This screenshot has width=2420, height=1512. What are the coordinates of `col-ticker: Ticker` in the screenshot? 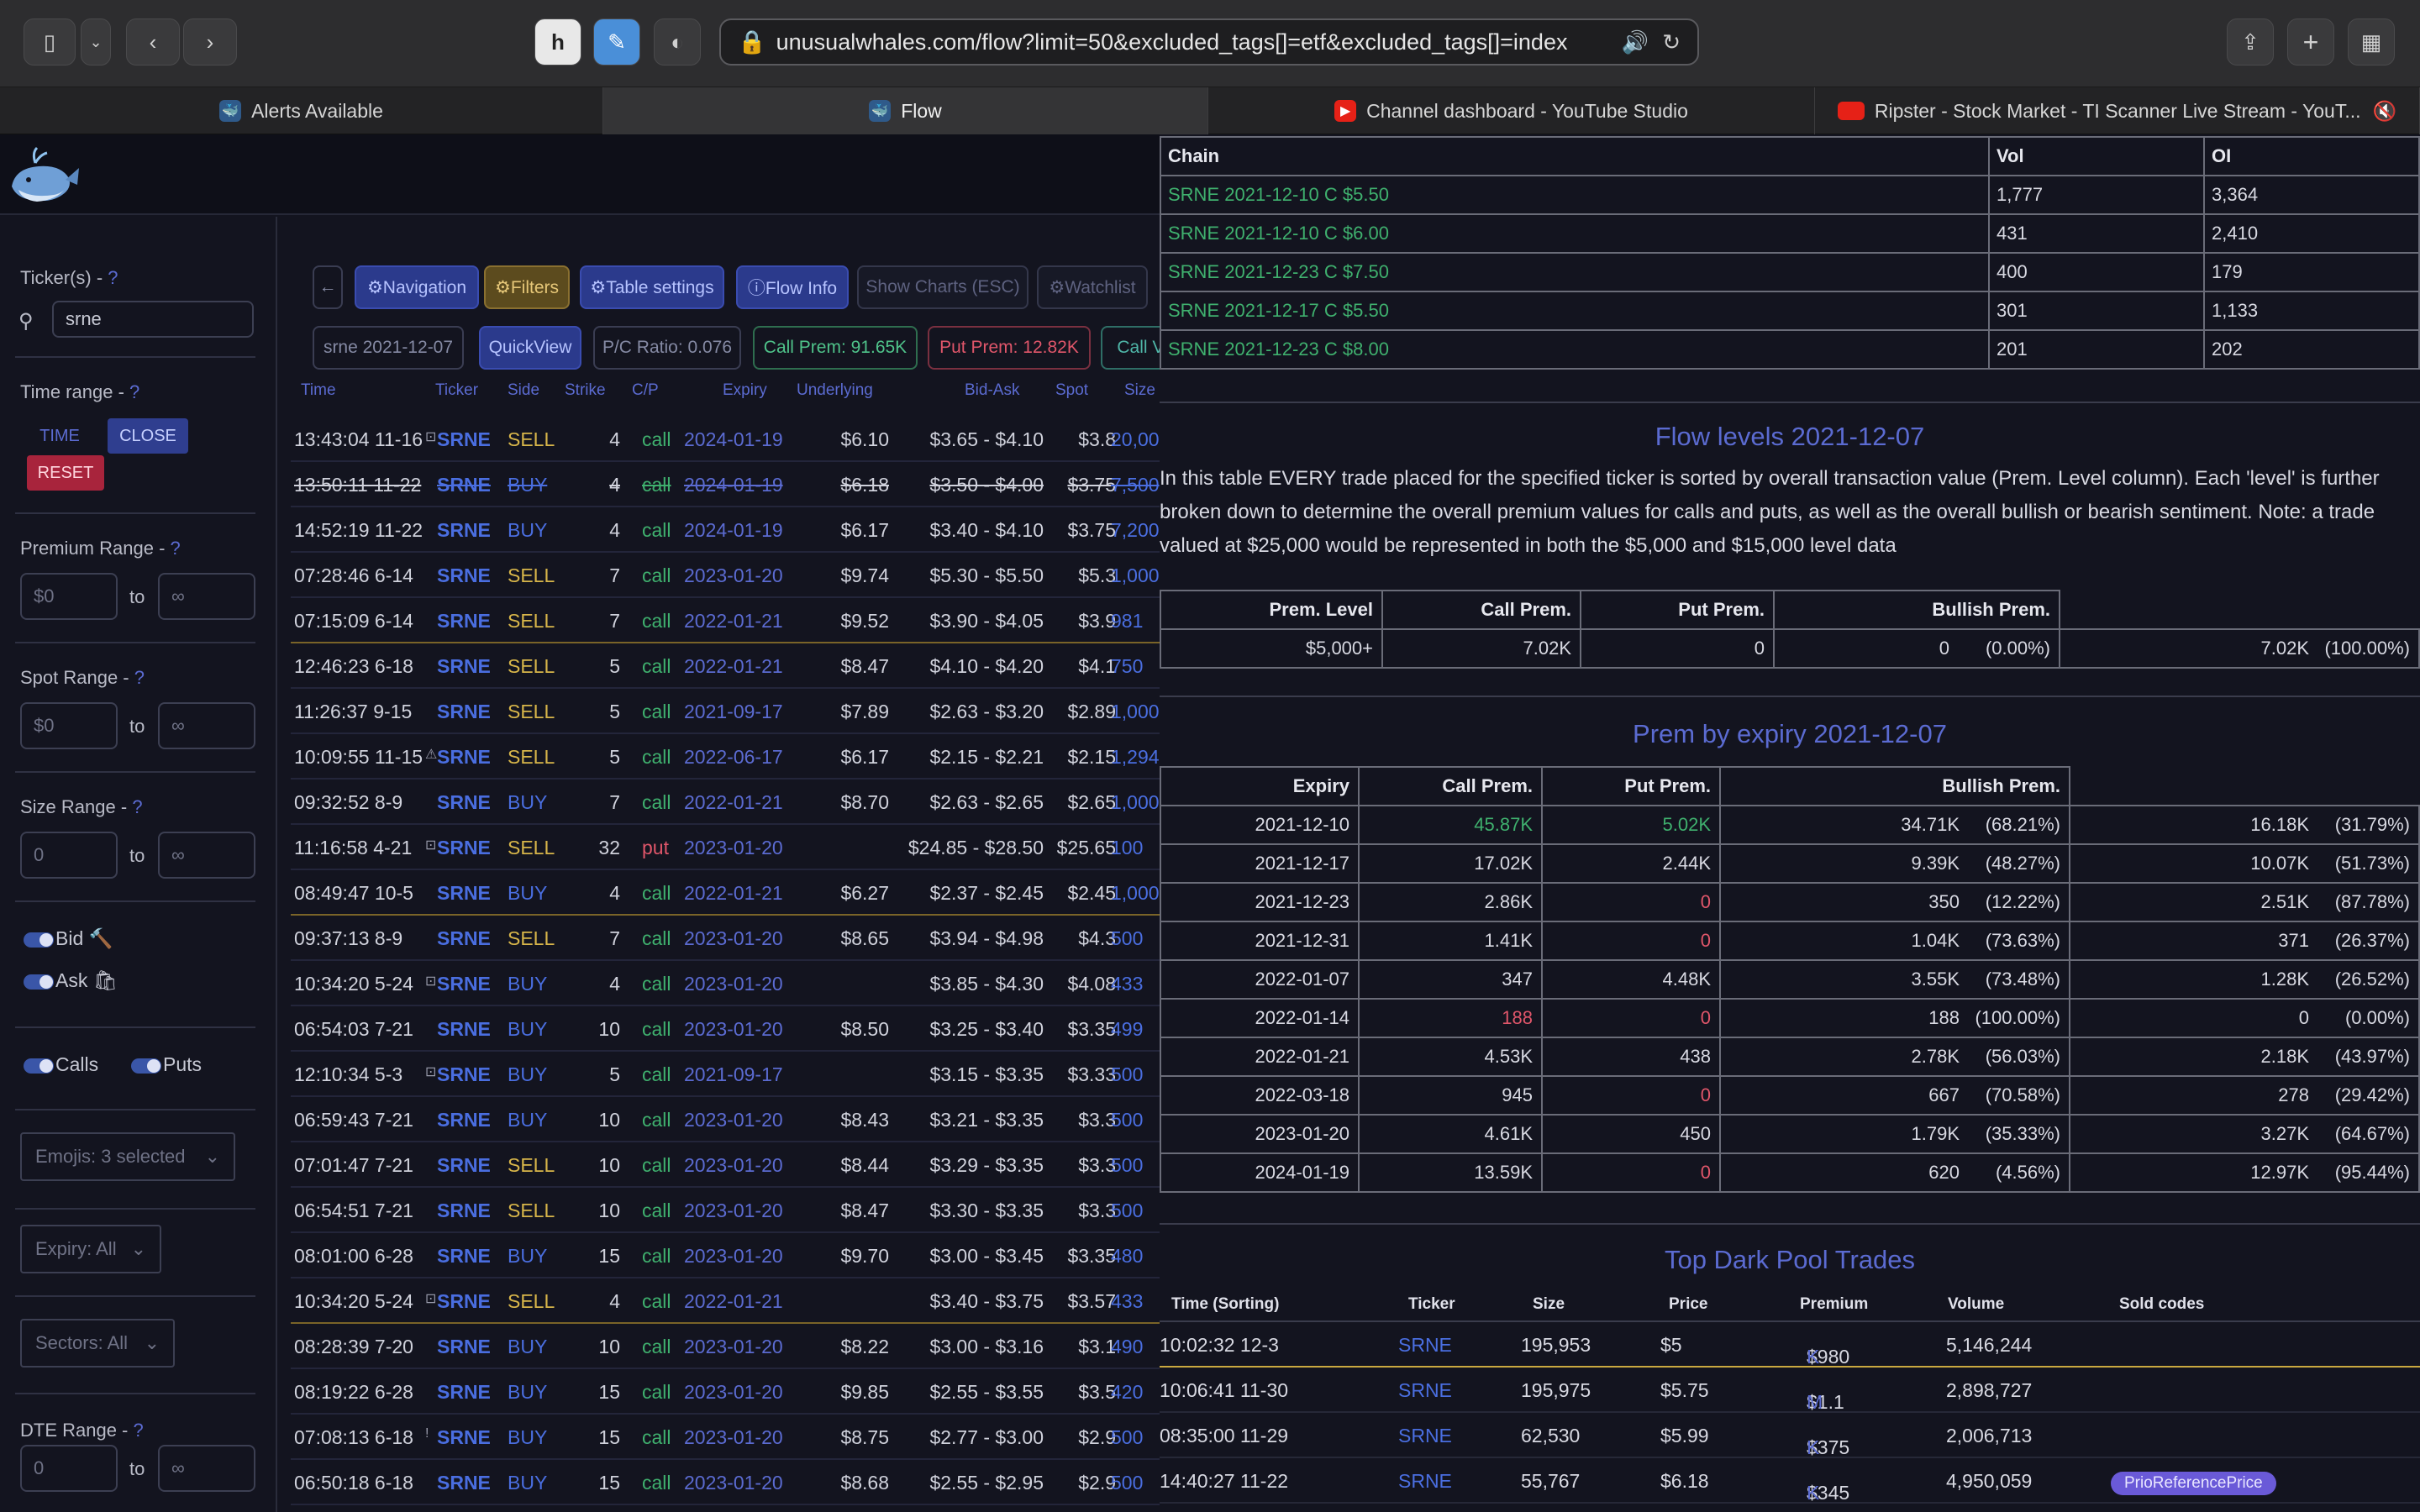 It's located at (1432, 1304).